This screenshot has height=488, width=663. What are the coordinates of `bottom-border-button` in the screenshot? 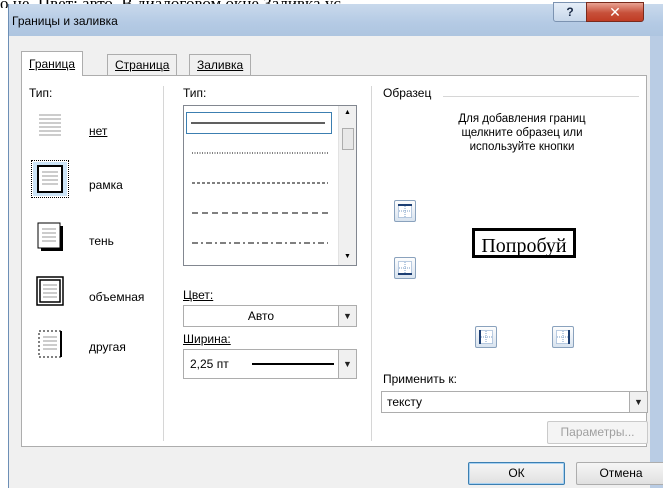 It's located at (405, 268).